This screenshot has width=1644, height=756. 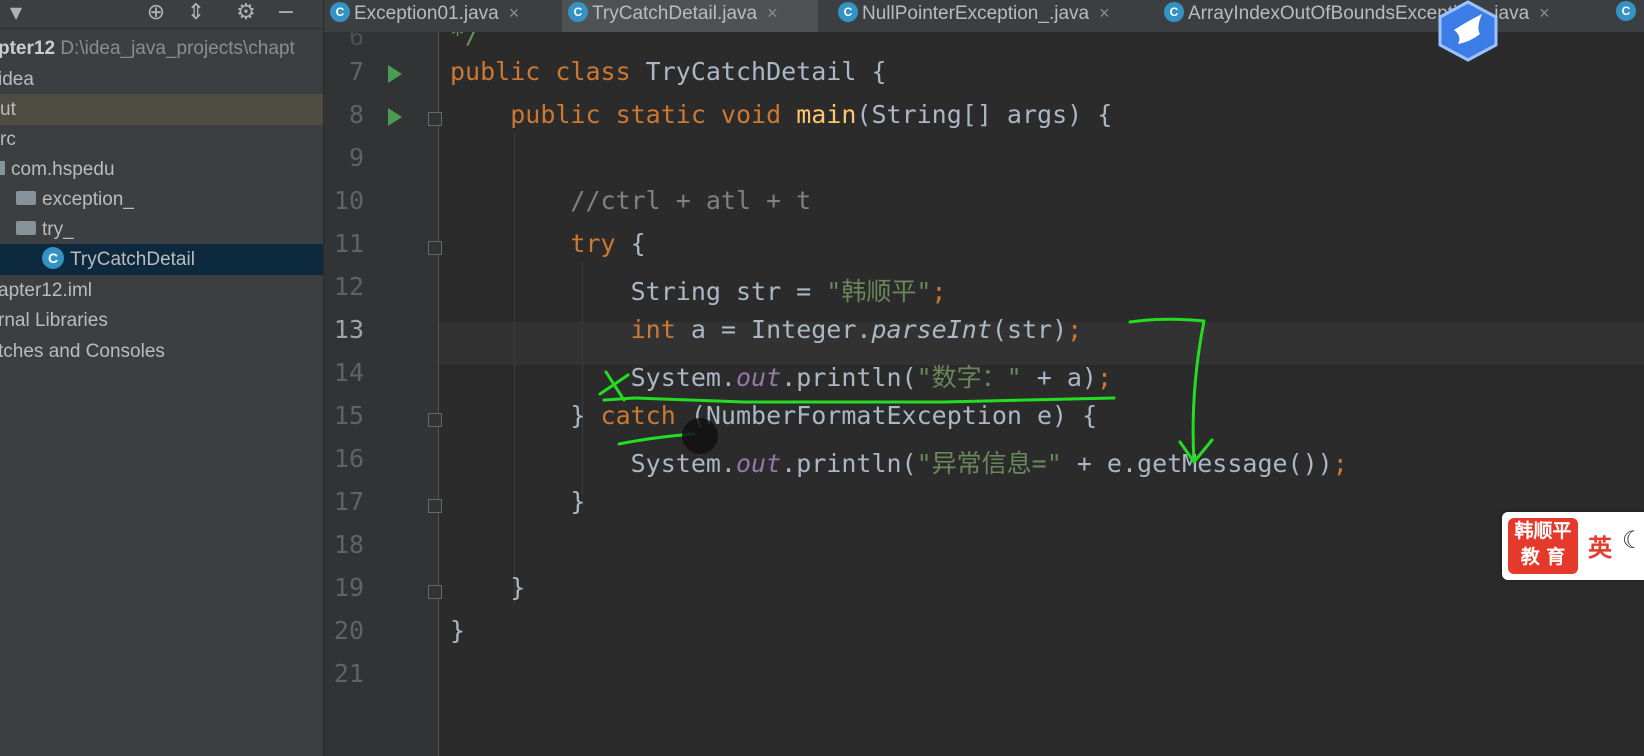 What do you see at coordinates (58, 229) in the screenshot?
I see `tree-item-label: try_` at bounding box center [58, 229].